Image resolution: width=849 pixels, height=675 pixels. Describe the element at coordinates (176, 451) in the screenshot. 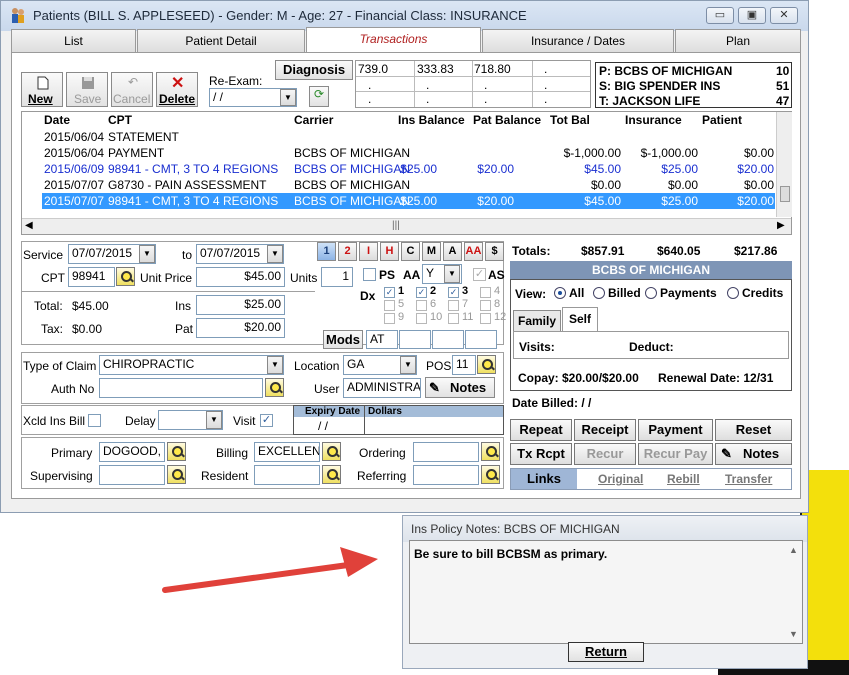

I see `primary-search-icon` at that location.